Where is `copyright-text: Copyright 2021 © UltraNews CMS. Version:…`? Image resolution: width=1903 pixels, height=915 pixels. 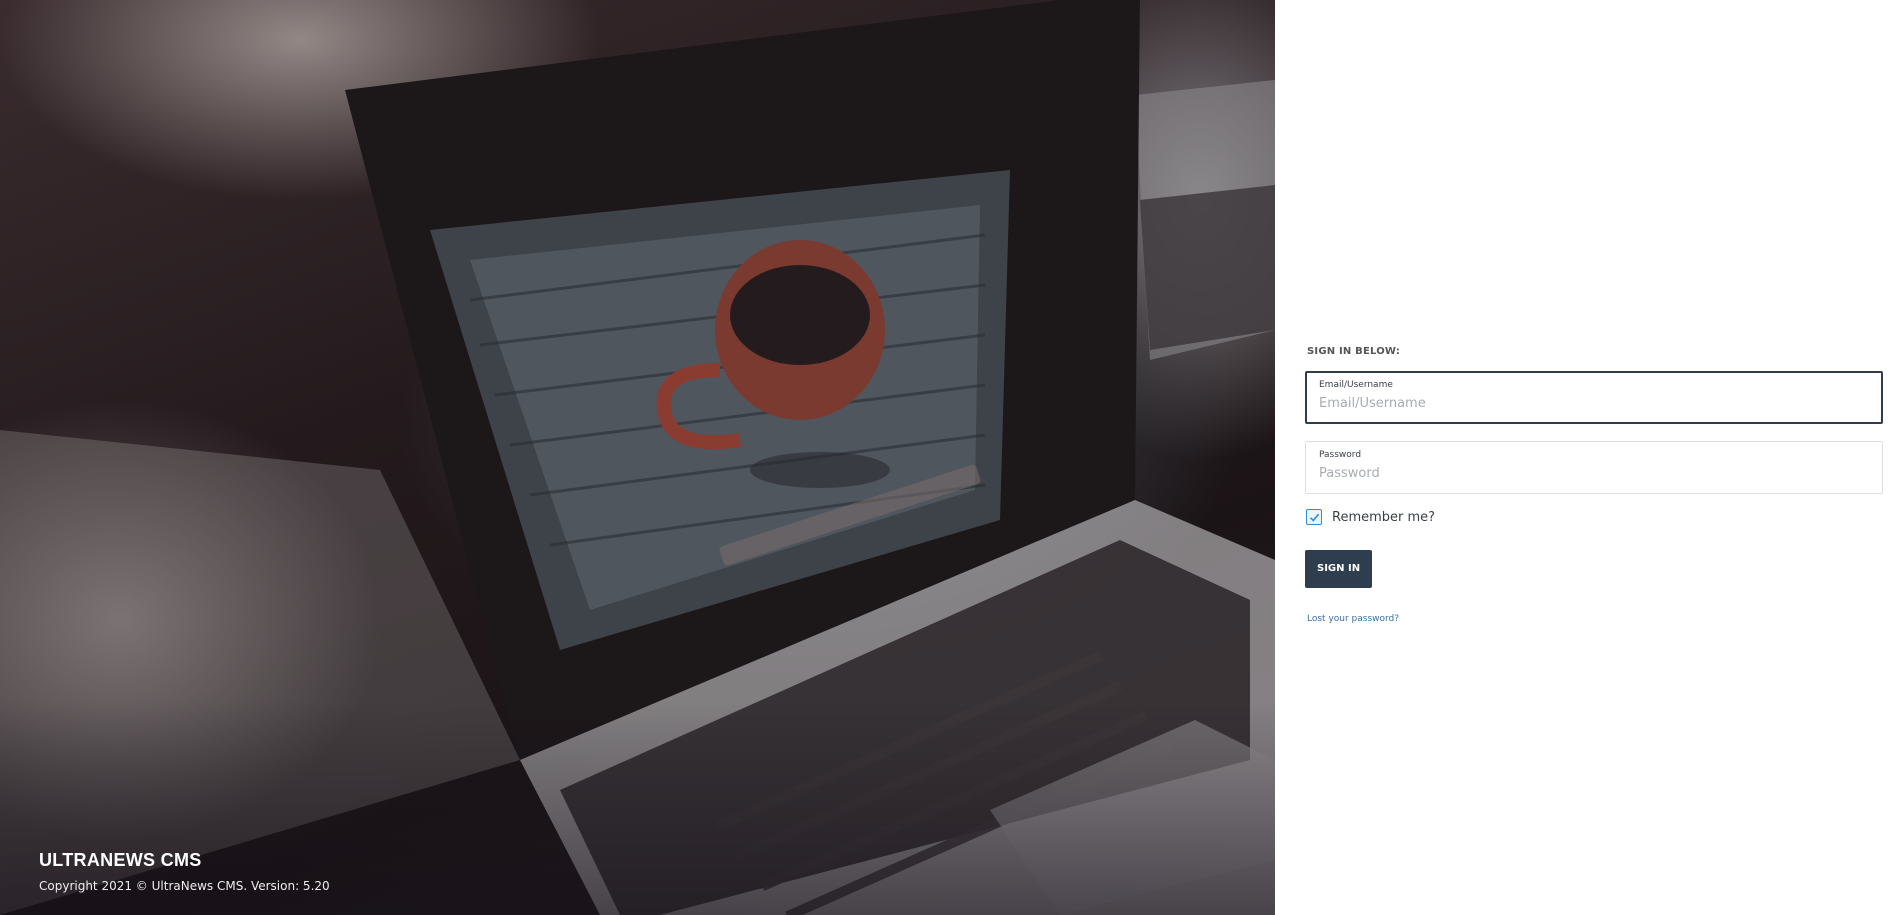 copyright-text: Copyright 2021 © UltraNews CMS. Version:… is located at coordinates (184, 886).